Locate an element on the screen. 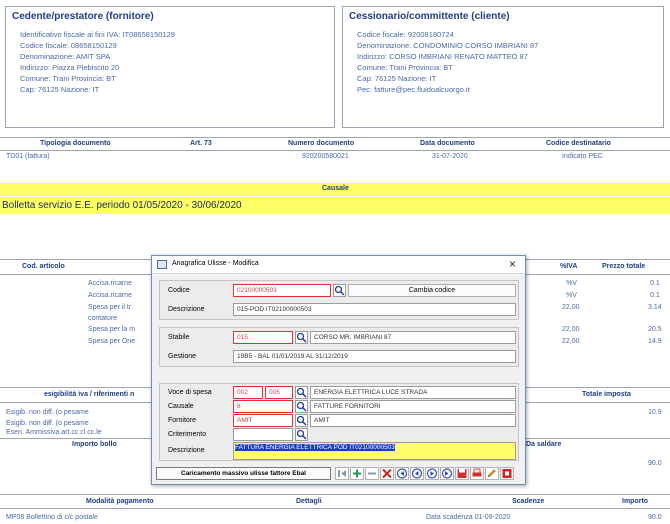  criterio-search-button is located at coordinates (301, 434).